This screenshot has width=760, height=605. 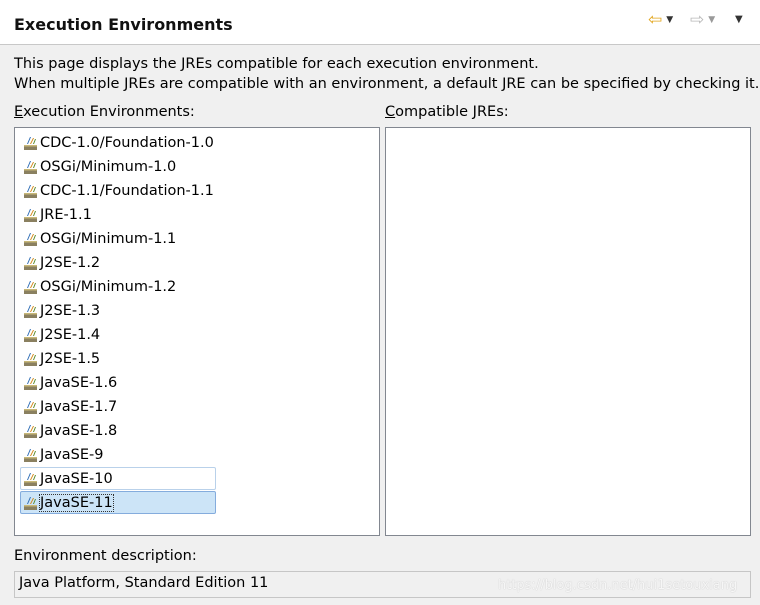 What do you see at coordinates (70, 334) in the screenshot?
I see `env-item-label: J2SE-1.4` at bounding box center [70, 334].